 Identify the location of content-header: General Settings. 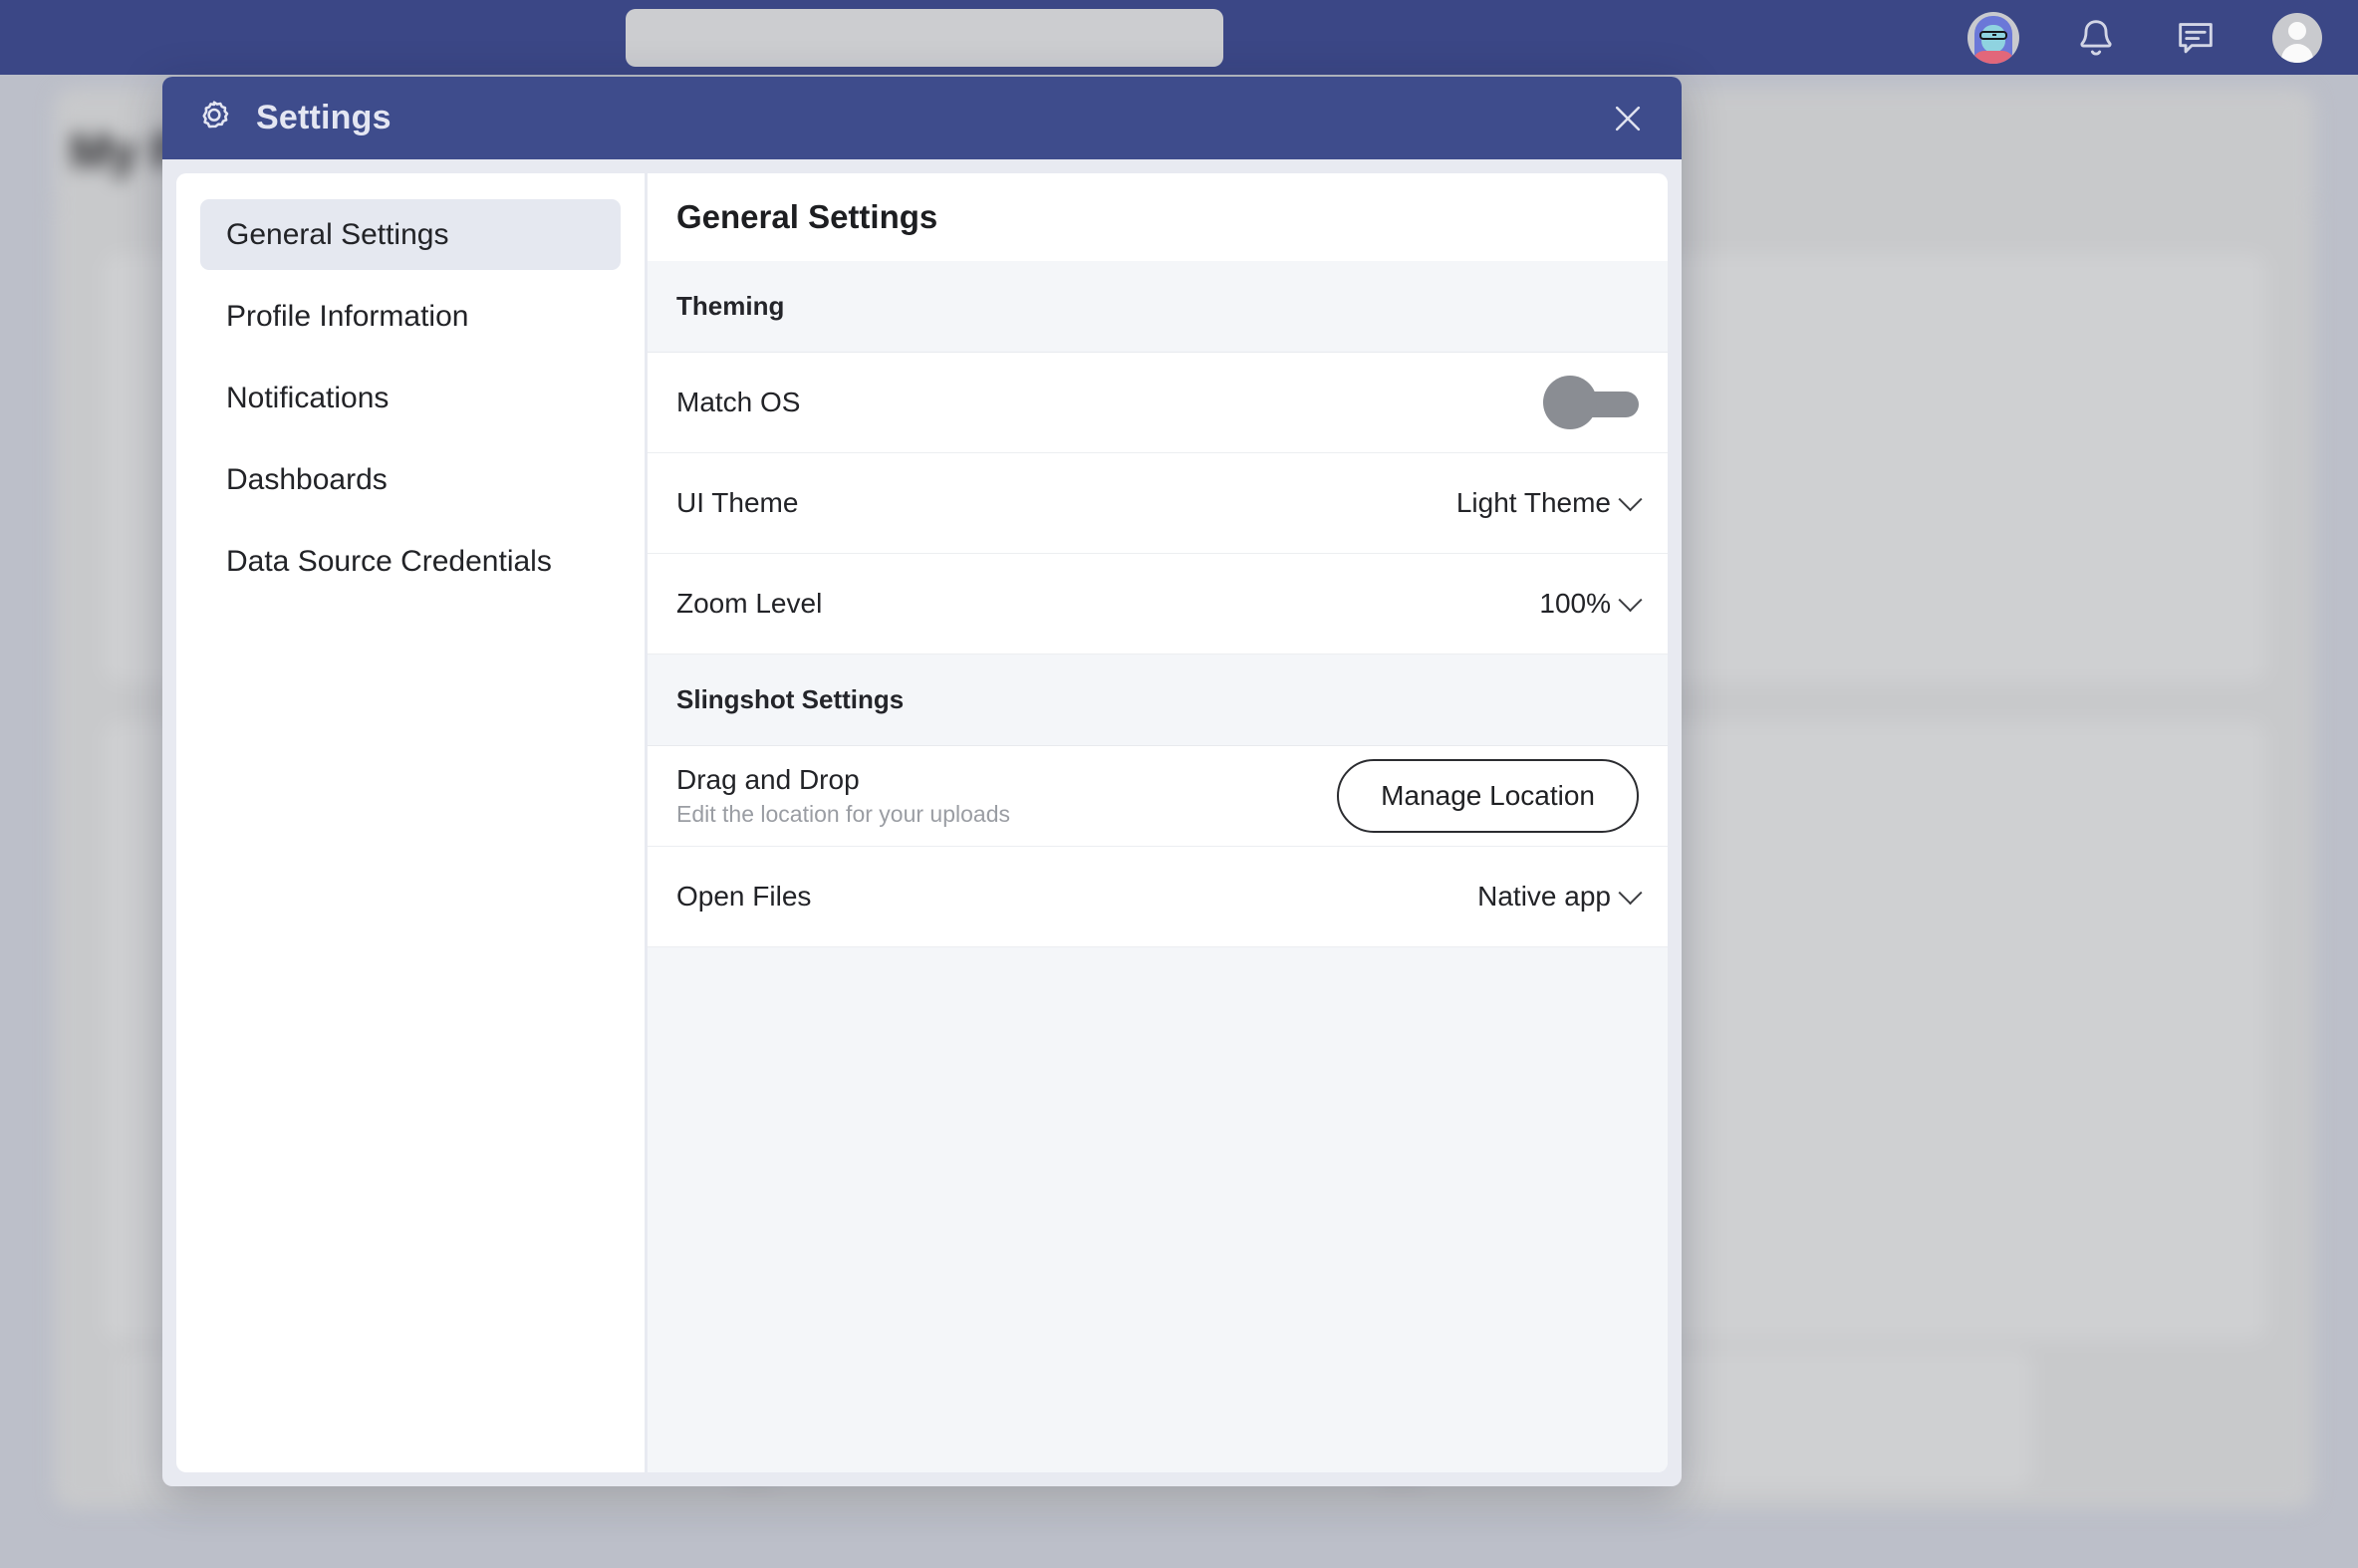
(1158, 217).